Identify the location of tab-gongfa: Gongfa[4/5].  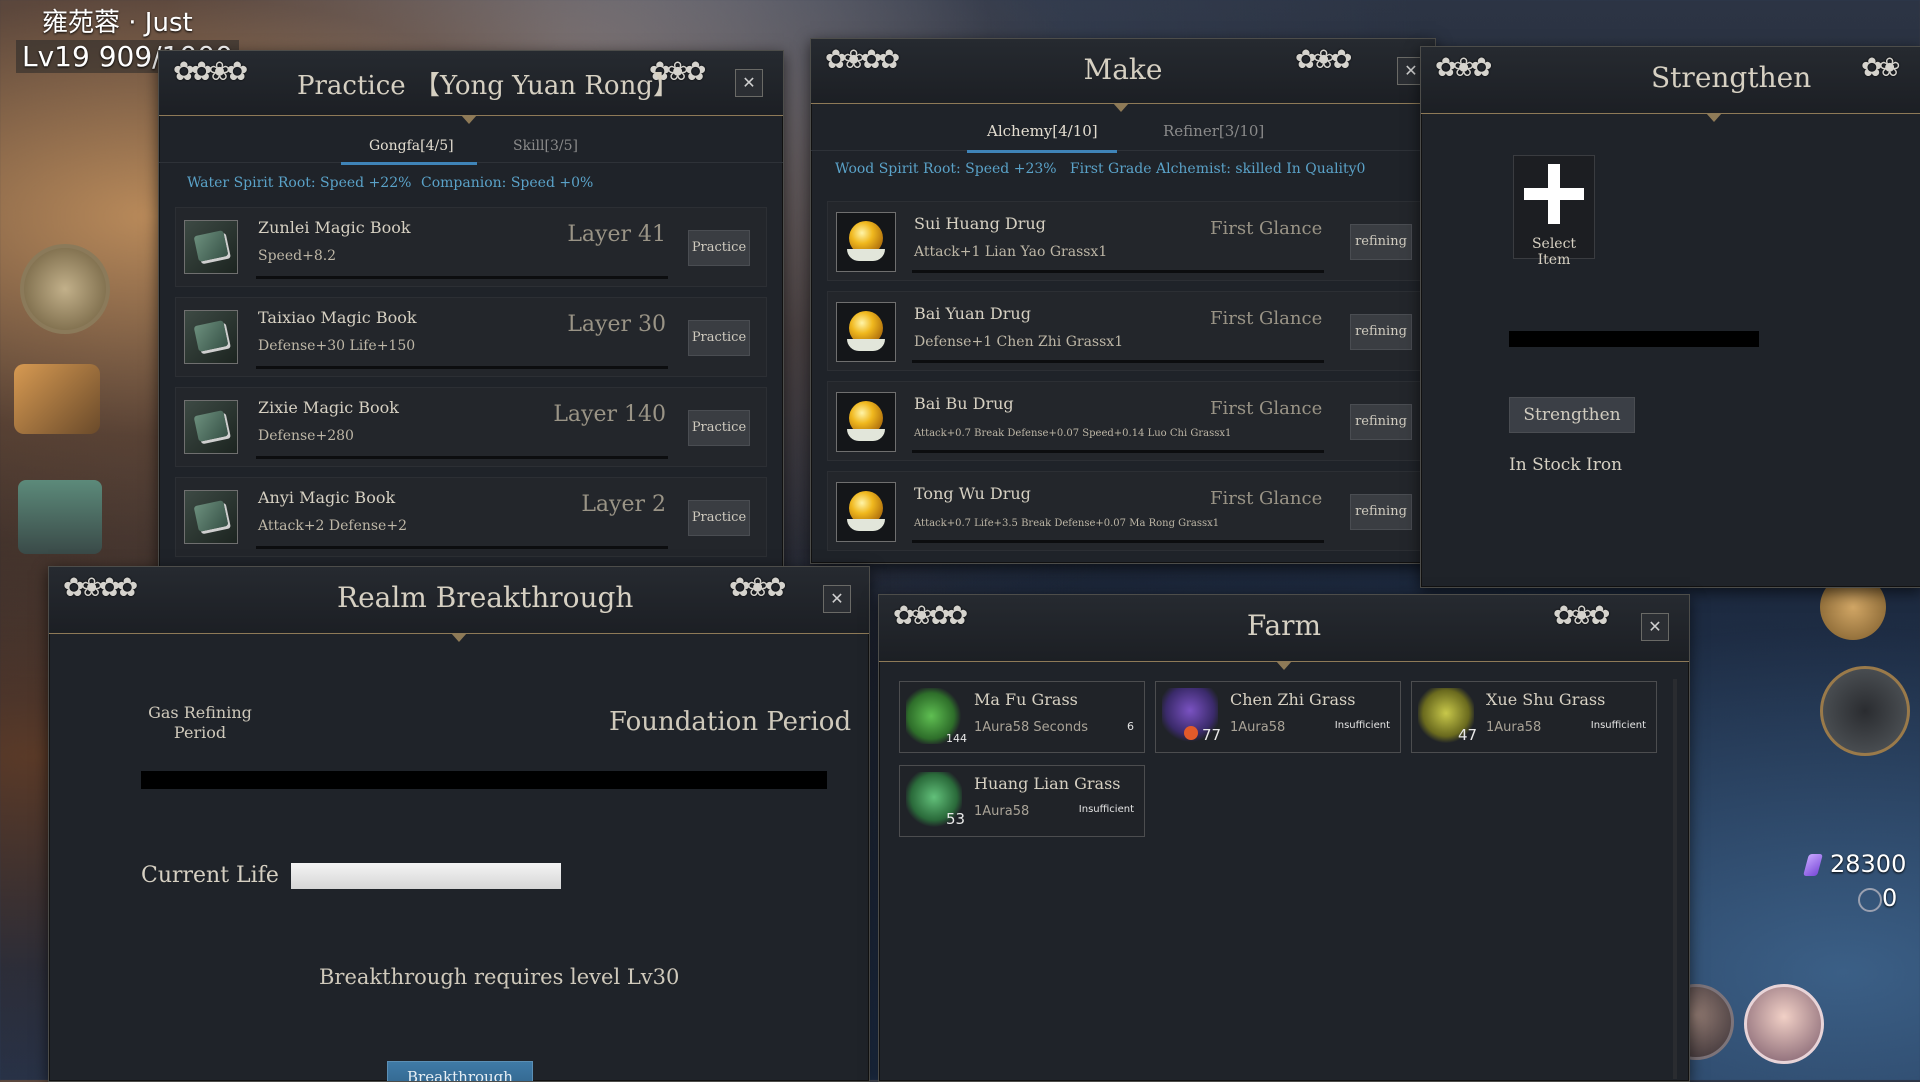
(411, 146).